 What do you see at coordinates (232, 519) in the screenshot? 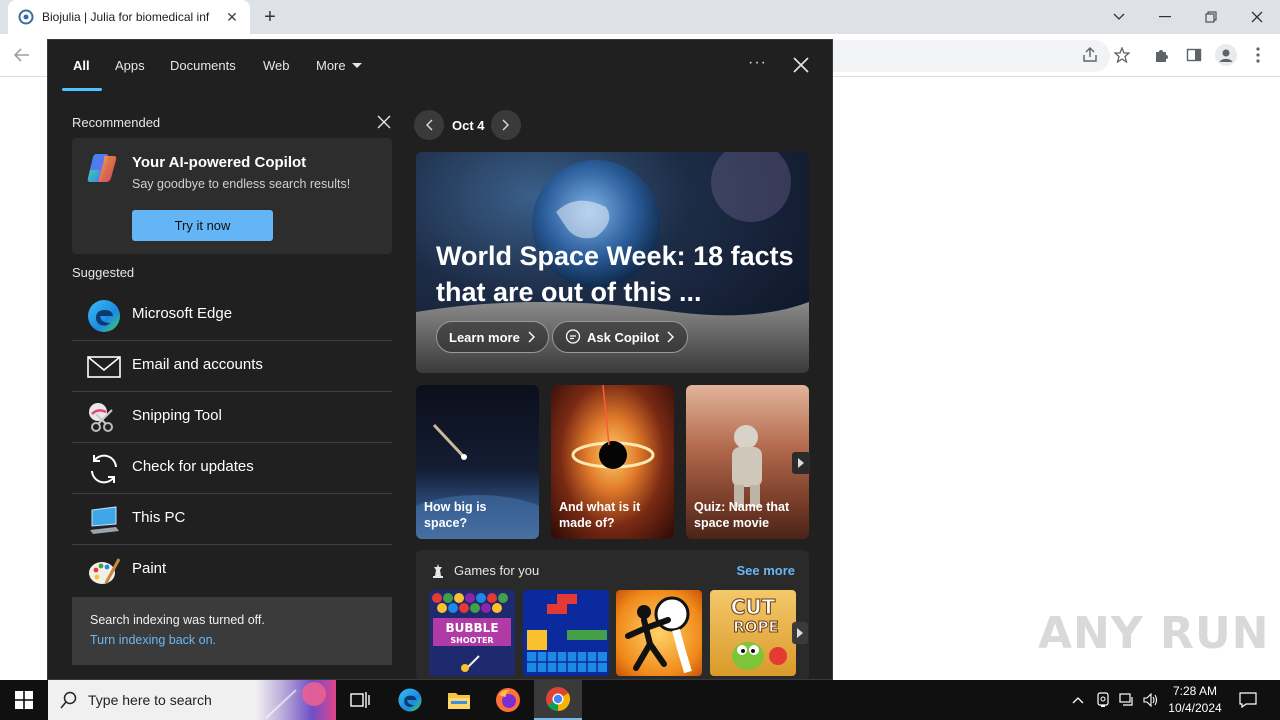
I see `suggested-app-this-pc: This PC` at bounding box center [232, 519].